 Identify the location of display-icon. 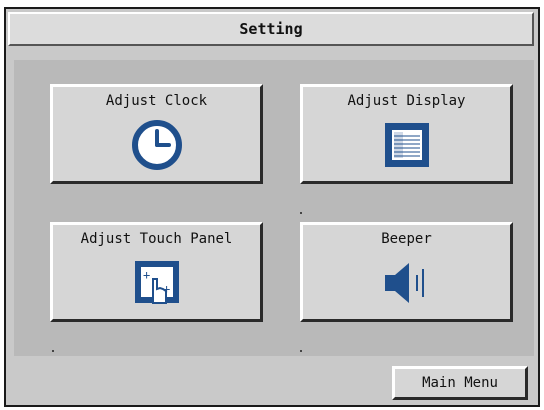
(407, 145).